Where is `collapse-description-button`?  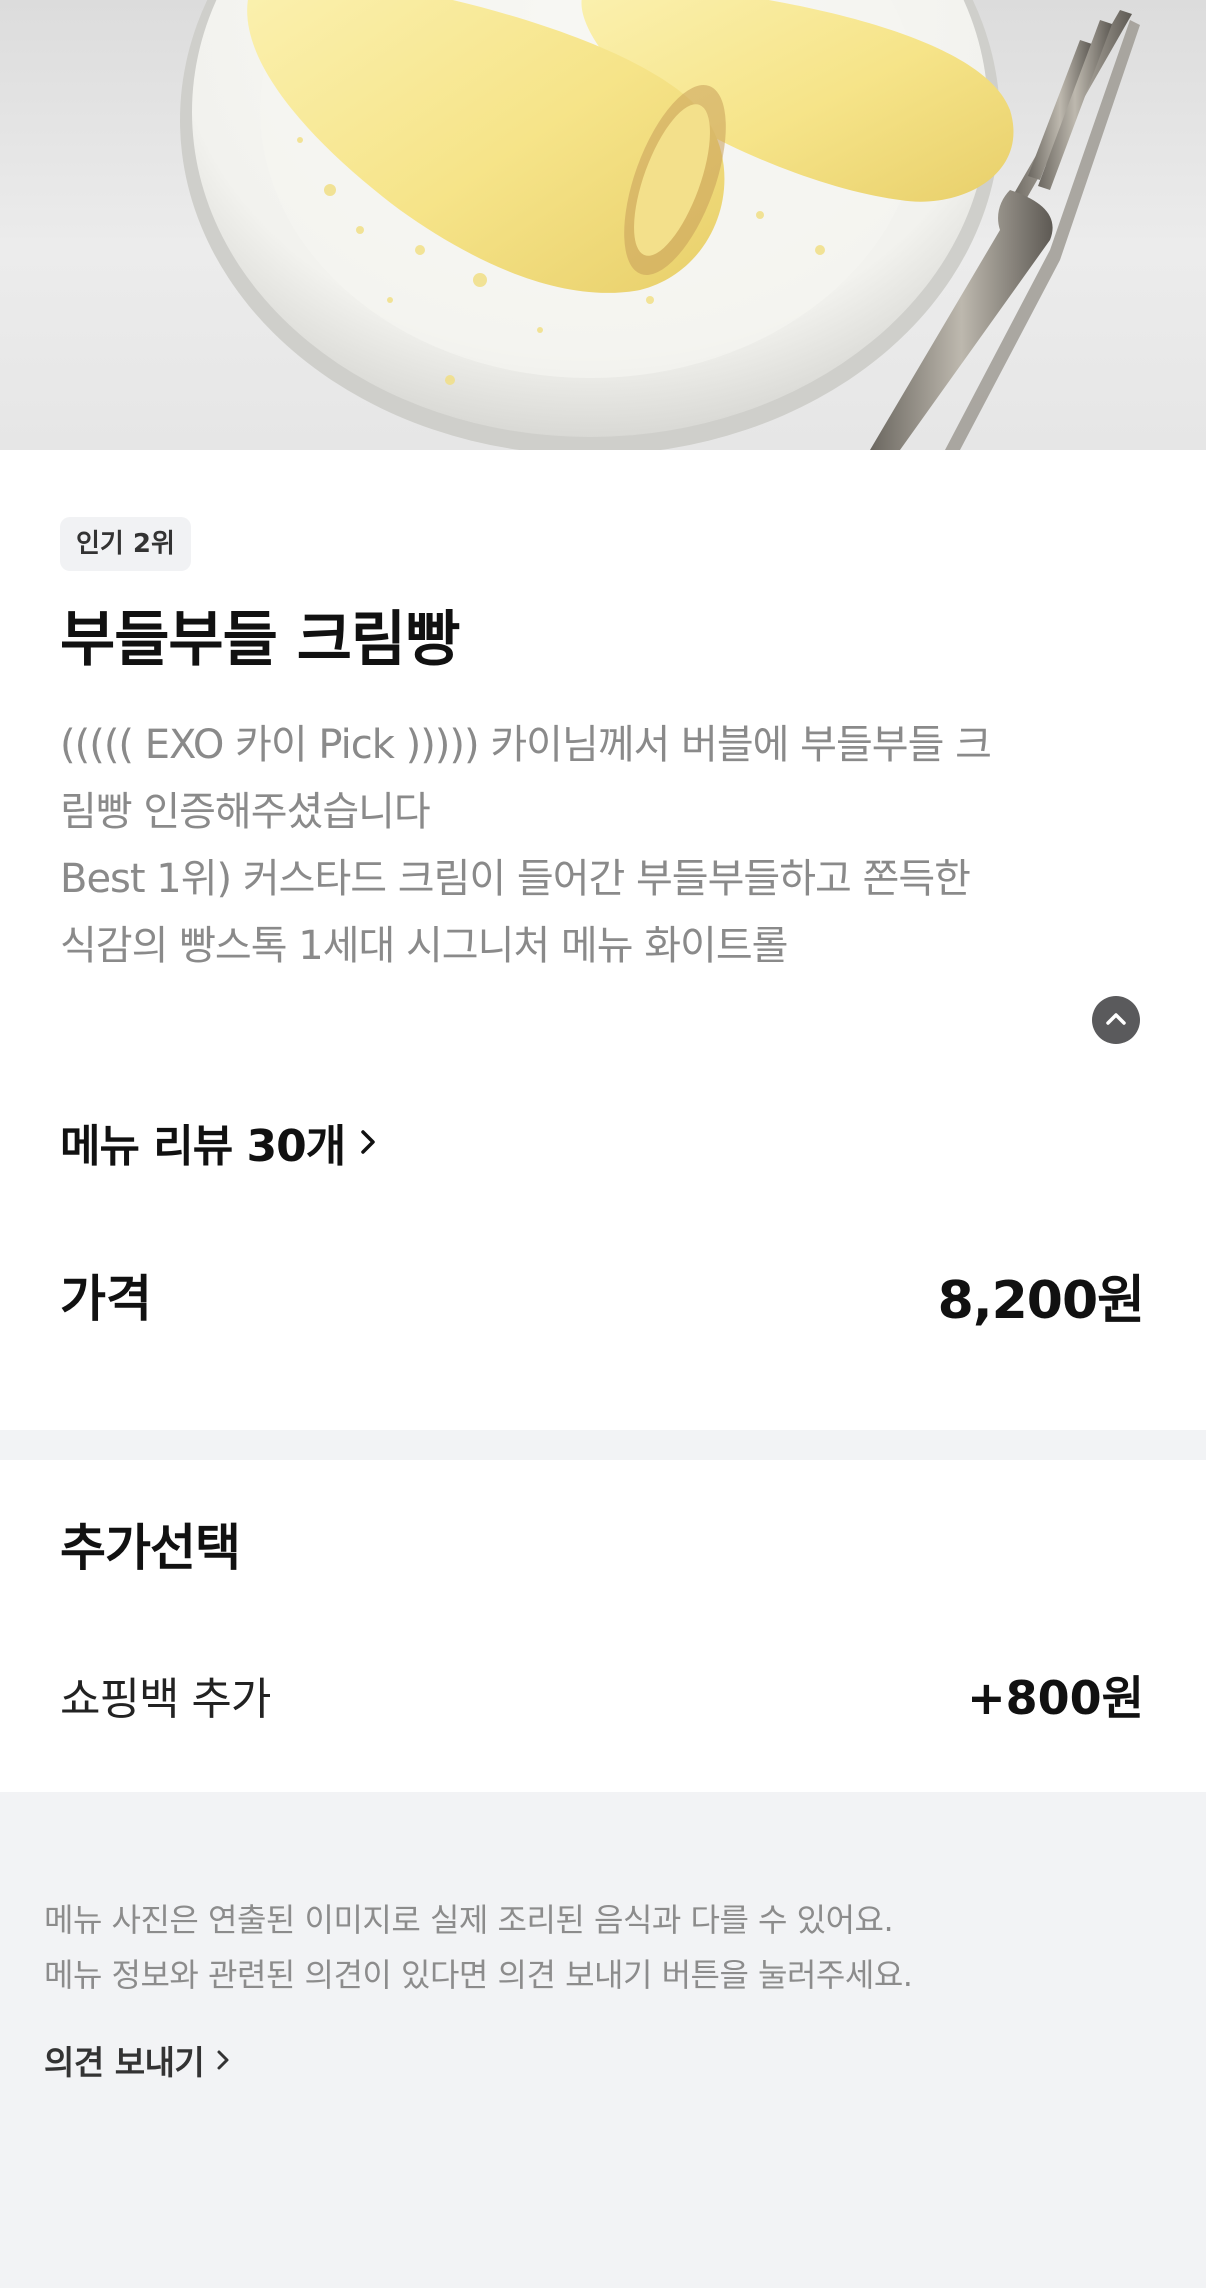
collapse-description-button is located at coordinates (1116, 1020).